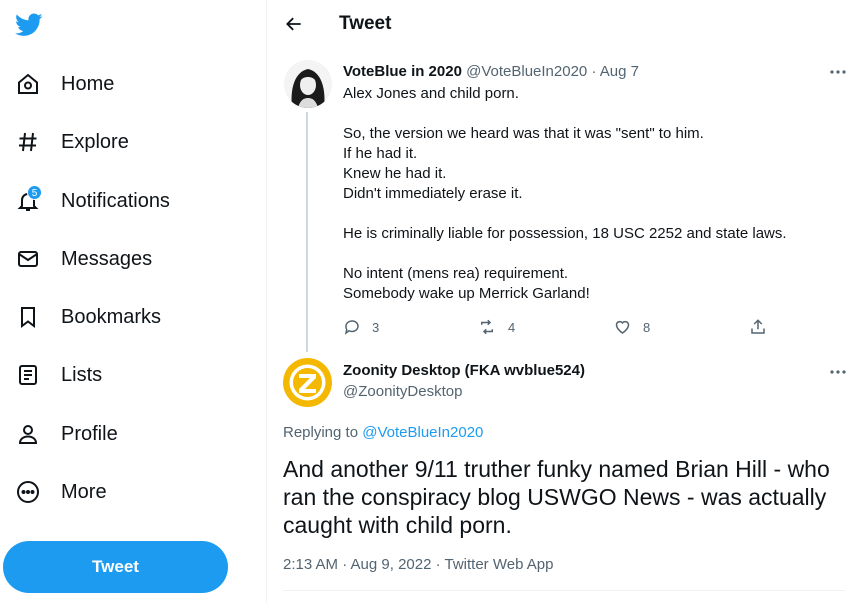  Describe the element at coordinates (395, 173) in the screenshot. I see `tweet-line: Knew he had it.` at that location.